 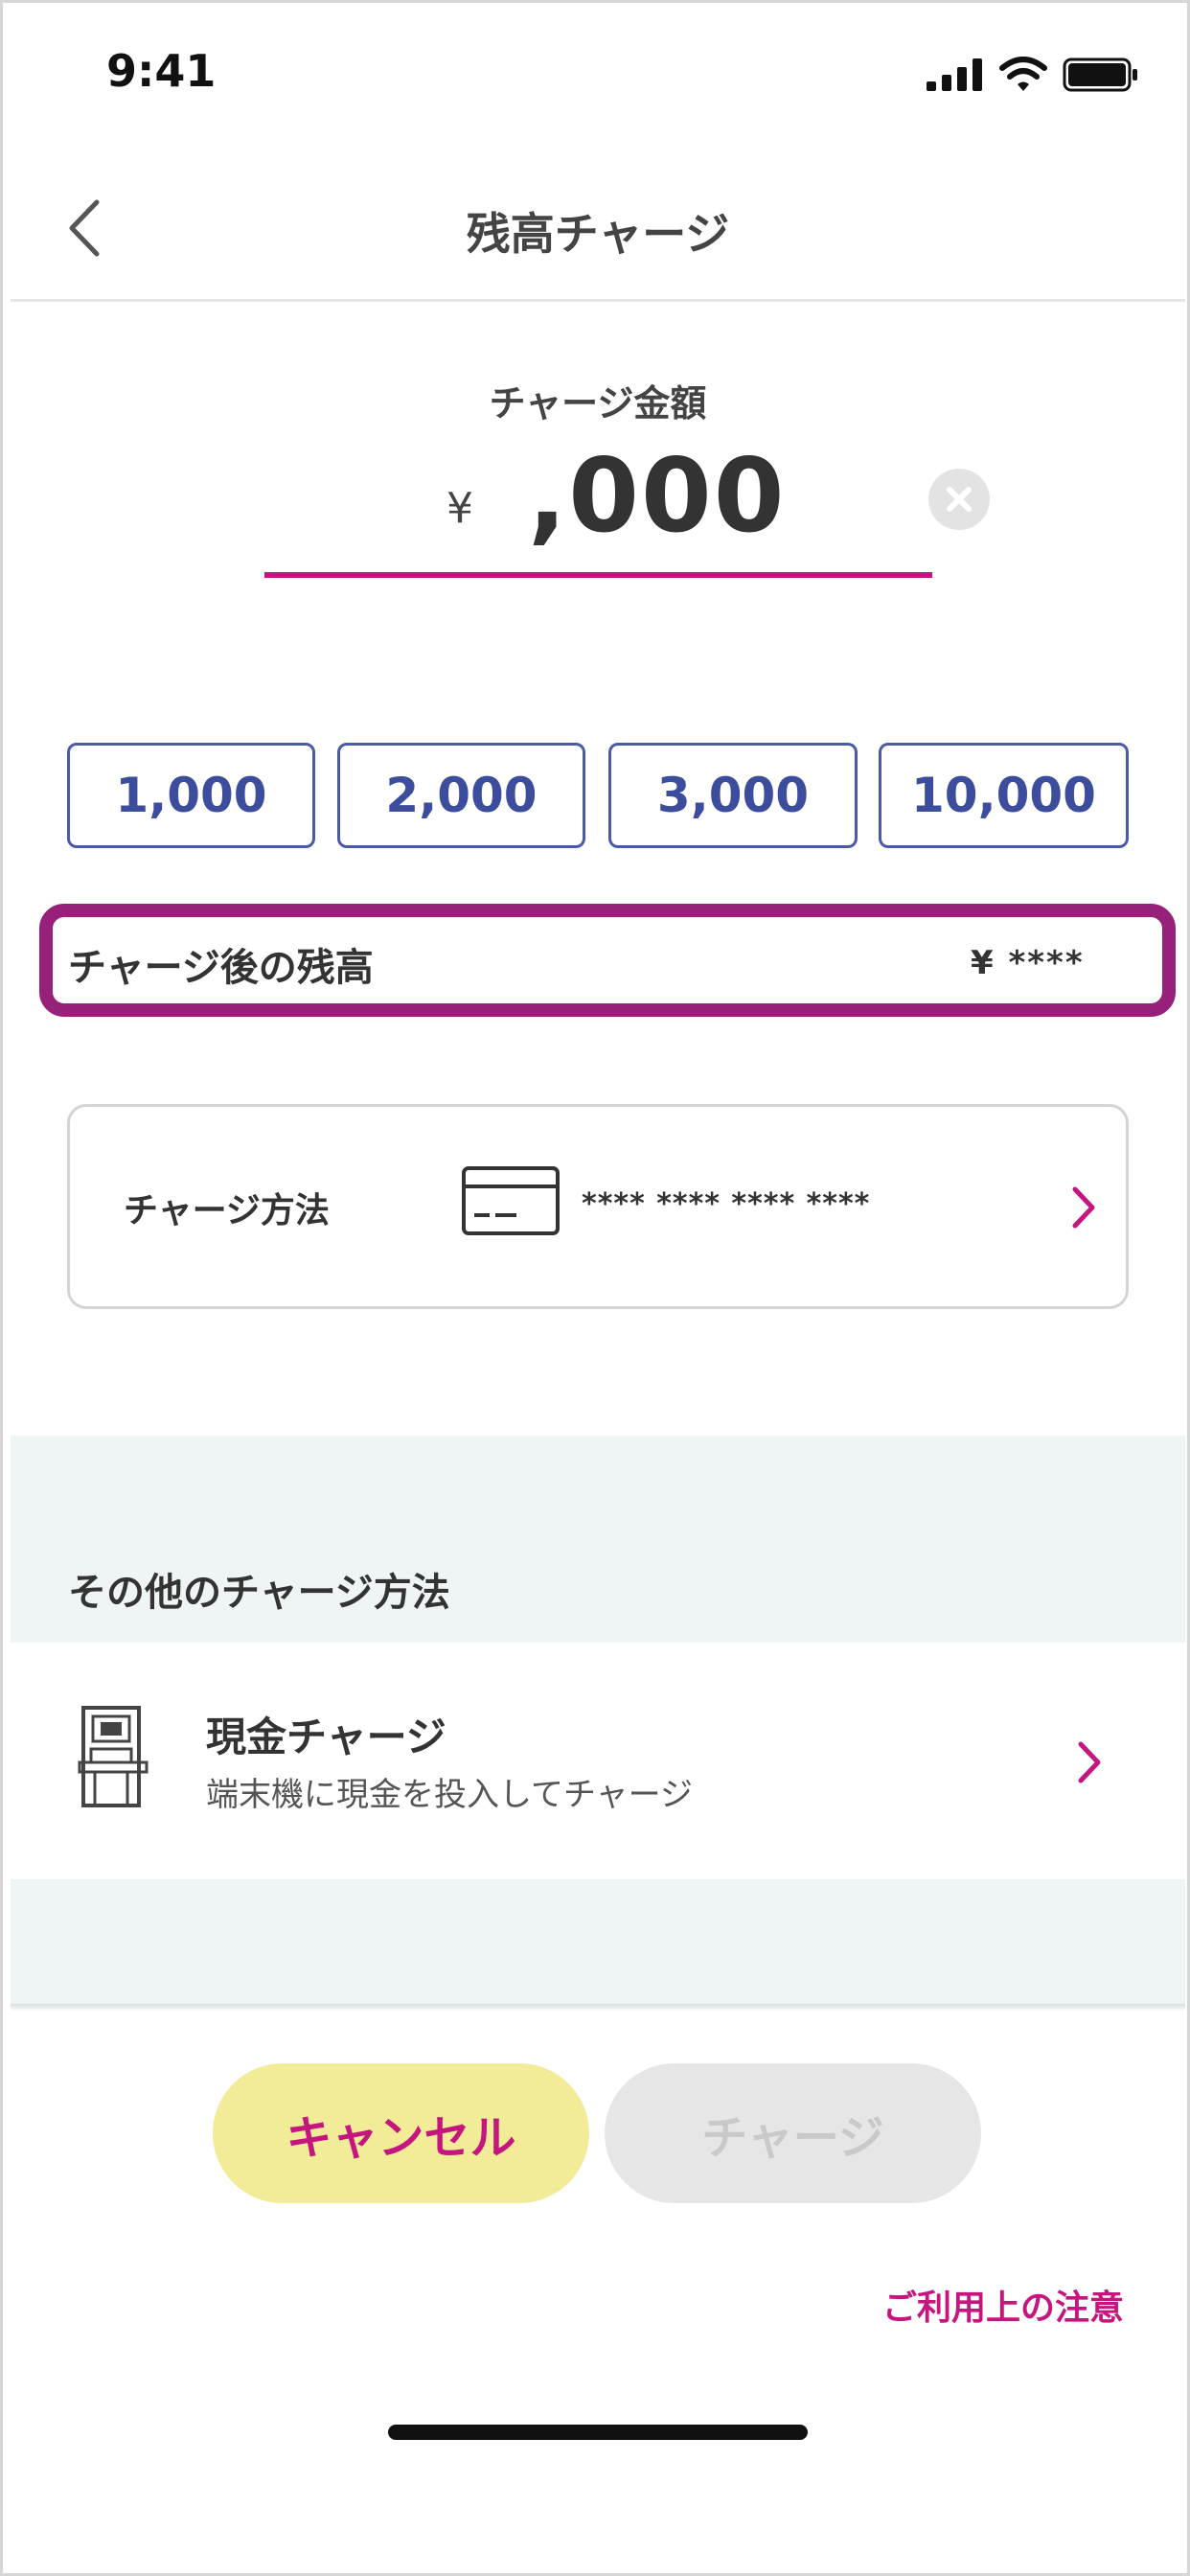 What do you see at coordinates (1028, 963) in the screenshot?
I see `after-balance-value: ¥ ****` at bounding box center [1028, 963].